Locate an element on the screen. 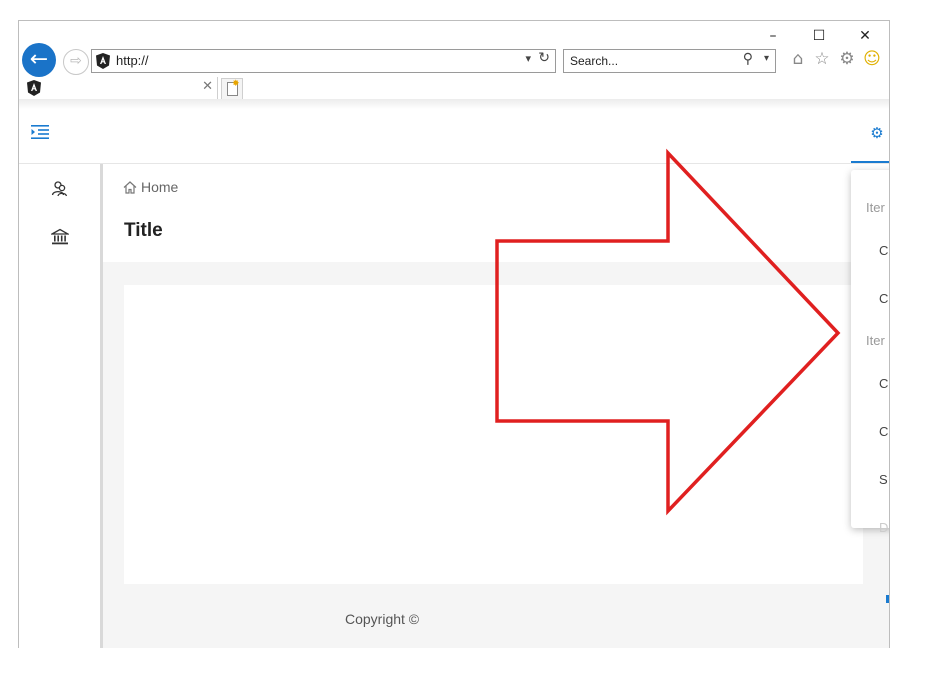  menu-toggle-icon is located at coordinates (41, 132).